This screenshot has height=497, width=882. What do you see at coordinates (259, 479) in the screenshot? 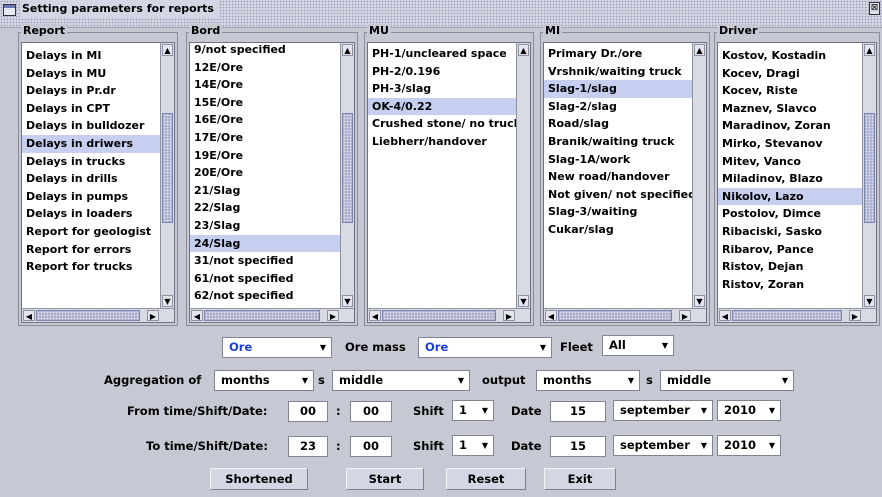
I see `shortened-button: Shortened` at bounding box center [259, 479].